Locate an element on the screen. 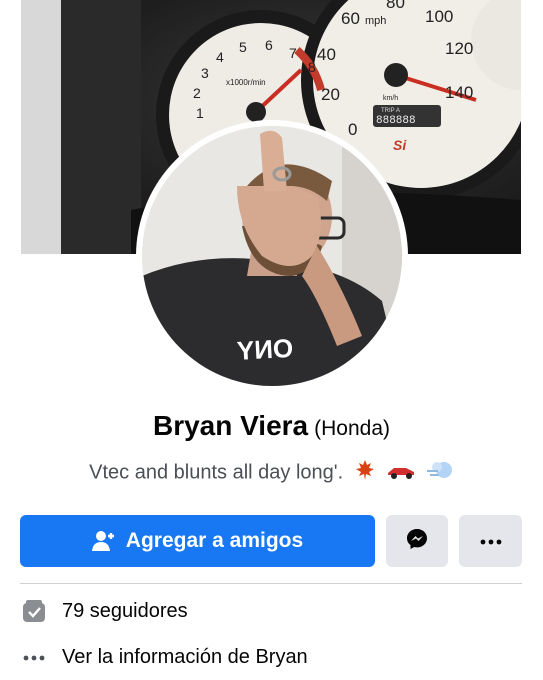  followers-icon is located at coordinates (34, 611).